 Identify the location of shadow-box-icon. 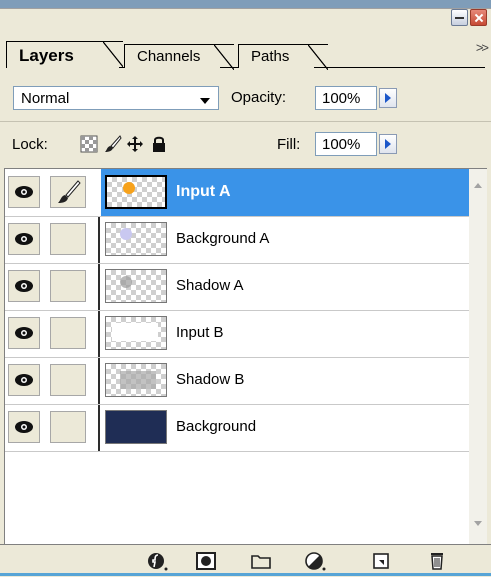
(138, 380).